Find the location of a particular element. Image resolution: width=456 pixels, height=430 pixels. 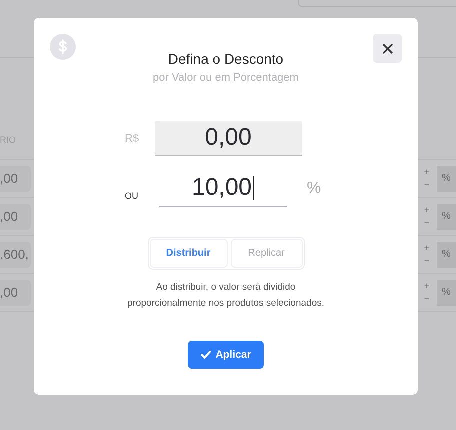

dialog-subtitle: por Valor ou em Porcentagem is located at coordinates (226, 78).